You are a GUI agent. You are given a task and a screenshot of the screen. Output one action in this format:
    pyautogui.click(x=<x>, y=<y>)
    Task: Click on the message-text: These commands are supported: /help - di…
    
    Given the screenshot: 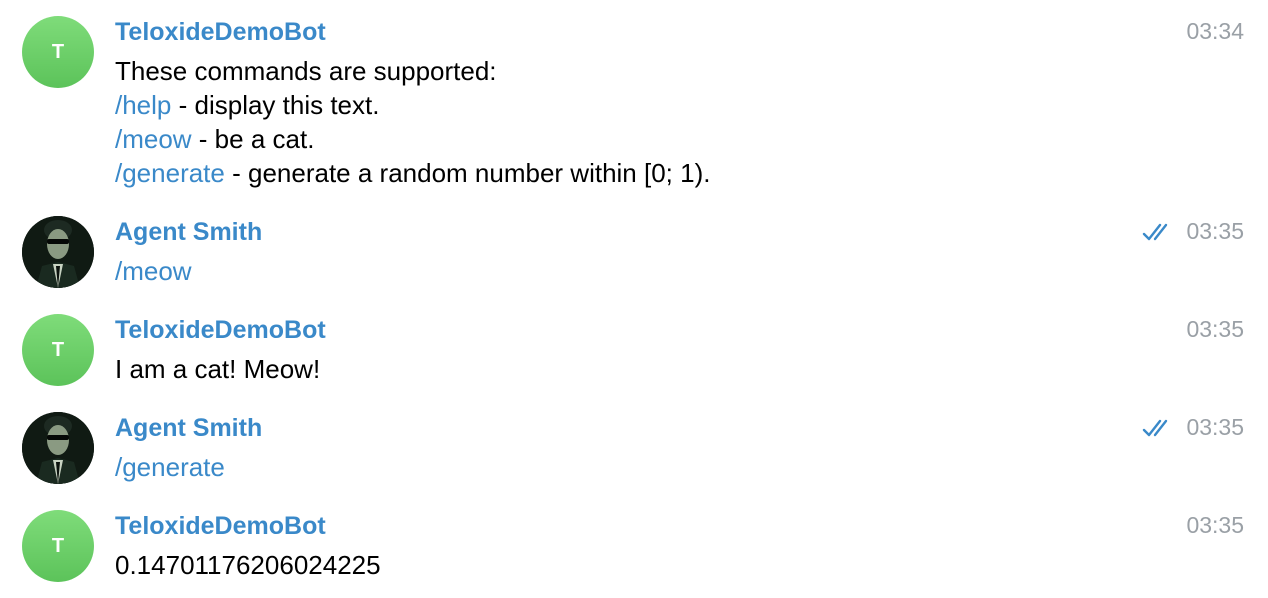 What is the action you would take?
    pyautogui.click(x=412, y=122)
    